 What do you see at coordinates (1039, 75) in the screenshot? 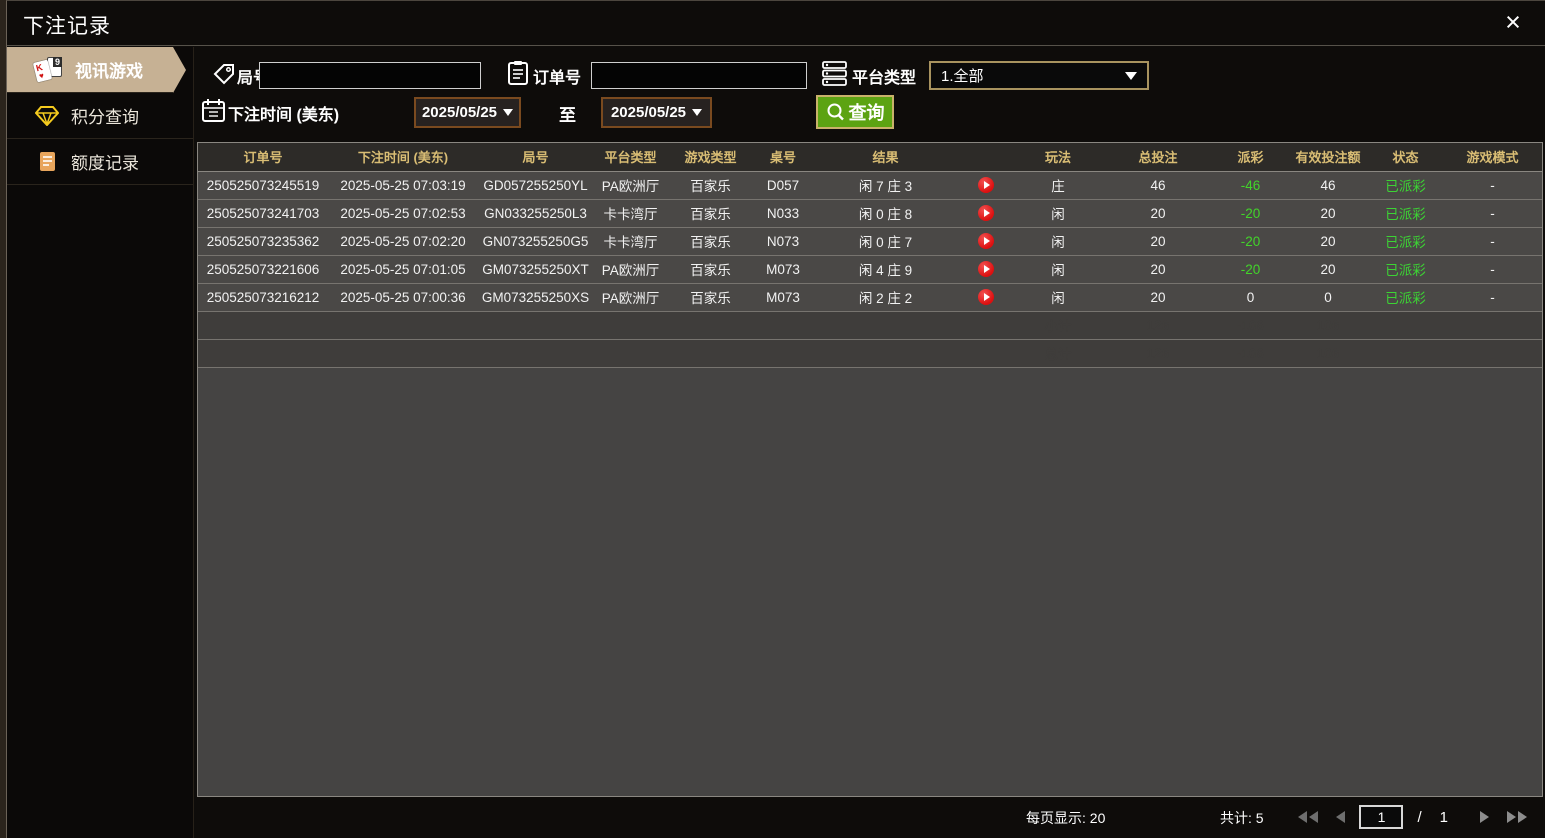
I see `platform-type-select: 1.全部` at bounding box center [1039, 75].